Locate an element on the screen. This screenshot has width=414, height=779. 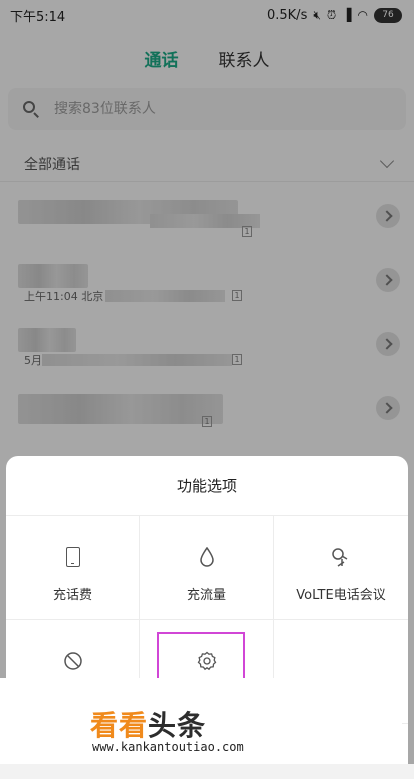
option-recharge-data: 充流量 is located at coordinates (207, 568).